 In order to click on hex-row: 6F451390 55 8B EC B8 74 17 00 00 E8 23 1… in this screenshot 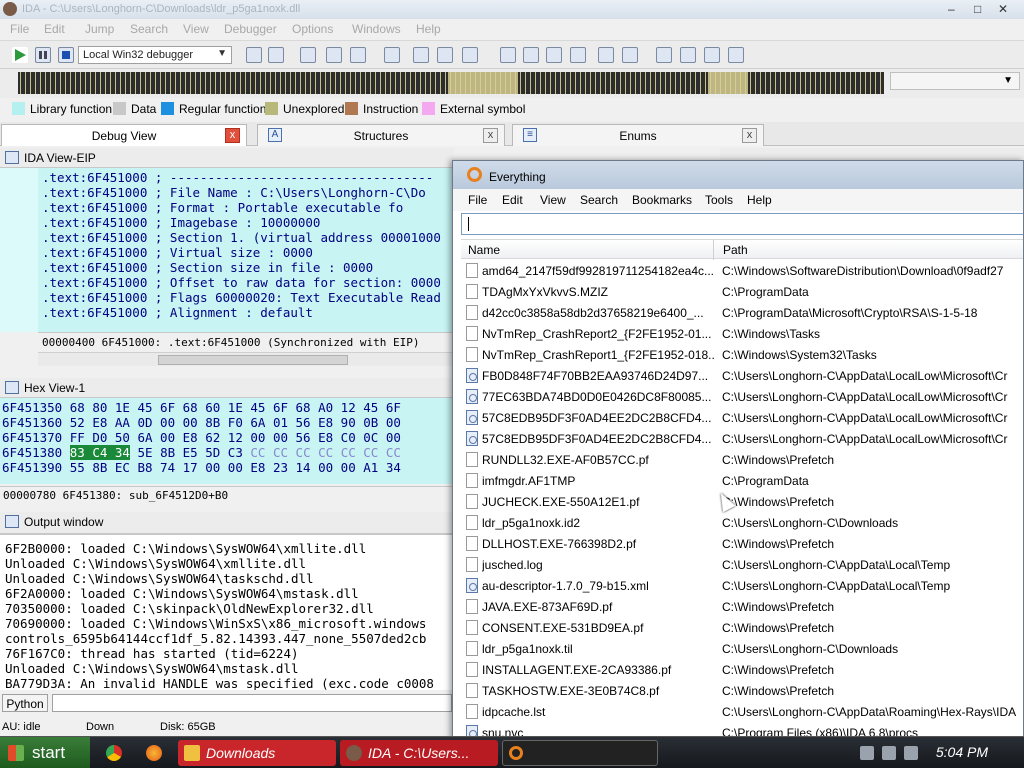, I will do `click(201, 467)`.